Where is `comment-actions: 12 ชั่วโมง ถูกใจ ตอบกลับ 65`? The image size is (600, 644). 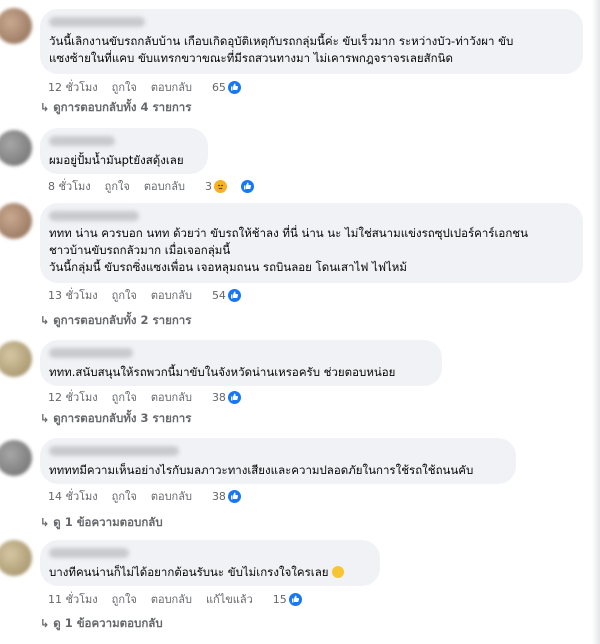
comment-actions: 12 ชั่วโมง ถูกใจ ตอบกลับ 65 is located at coordinates (151, 87).